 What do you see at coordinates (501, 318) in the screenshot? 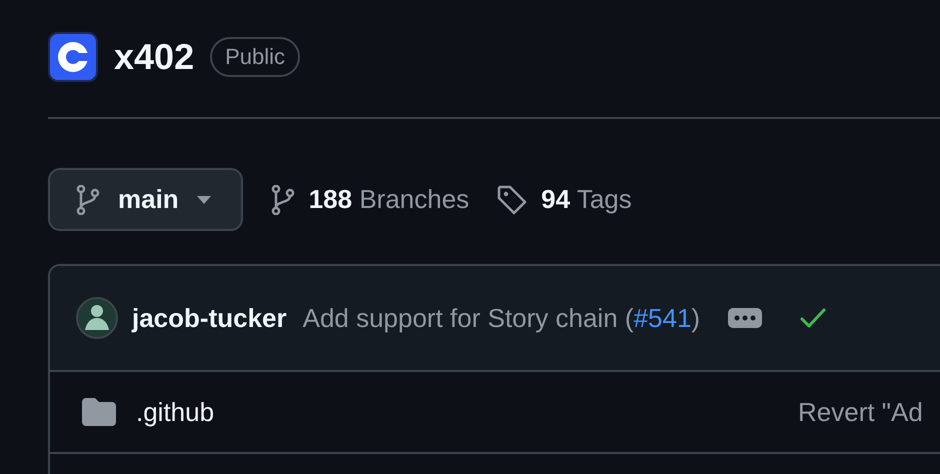
I see `commit-message: Add support for Story chain (#541)` at bounding box center [501, 318].